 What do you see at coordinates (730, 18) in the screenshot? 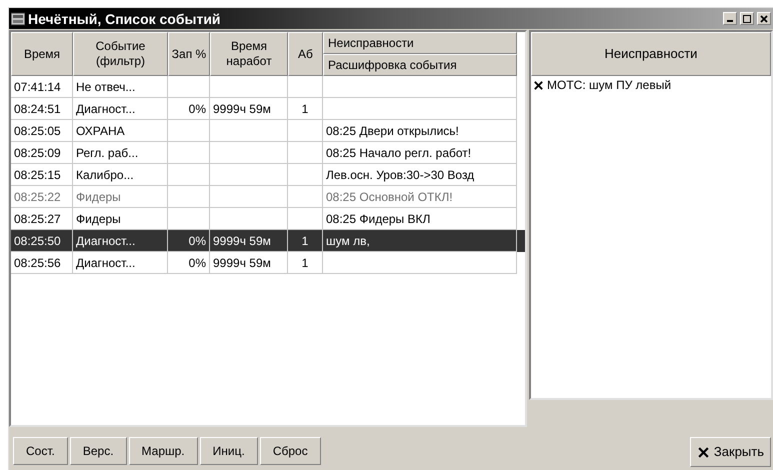
I see `minimize-button` at bounding box center [730, 18].